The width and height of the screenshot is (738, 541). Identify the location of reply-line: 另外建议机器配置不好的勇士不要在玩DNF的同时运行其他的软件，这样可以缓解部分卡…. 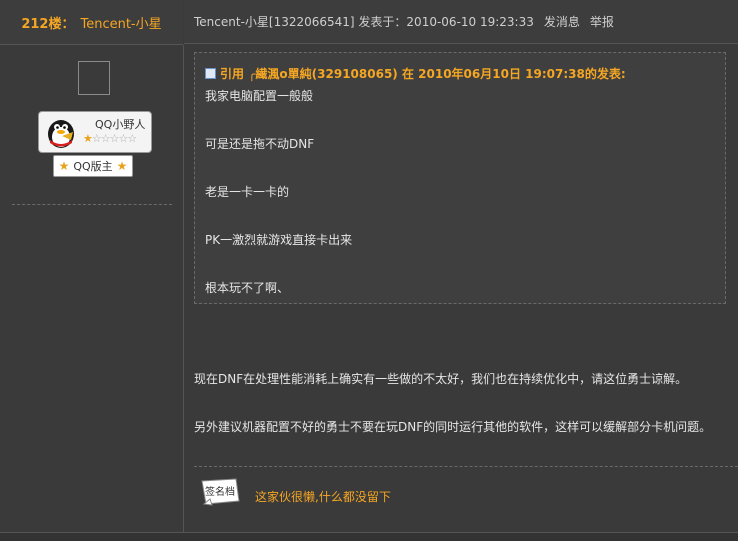
(453, 427).